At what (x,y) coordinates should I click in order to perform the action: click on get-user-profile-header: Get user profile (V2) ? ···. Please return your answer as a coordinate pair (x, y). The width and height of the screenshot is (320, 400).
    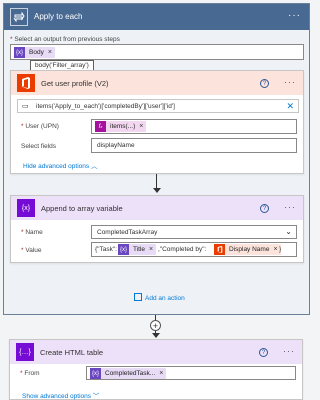
    Looking at the image, I should click on (157, 83).